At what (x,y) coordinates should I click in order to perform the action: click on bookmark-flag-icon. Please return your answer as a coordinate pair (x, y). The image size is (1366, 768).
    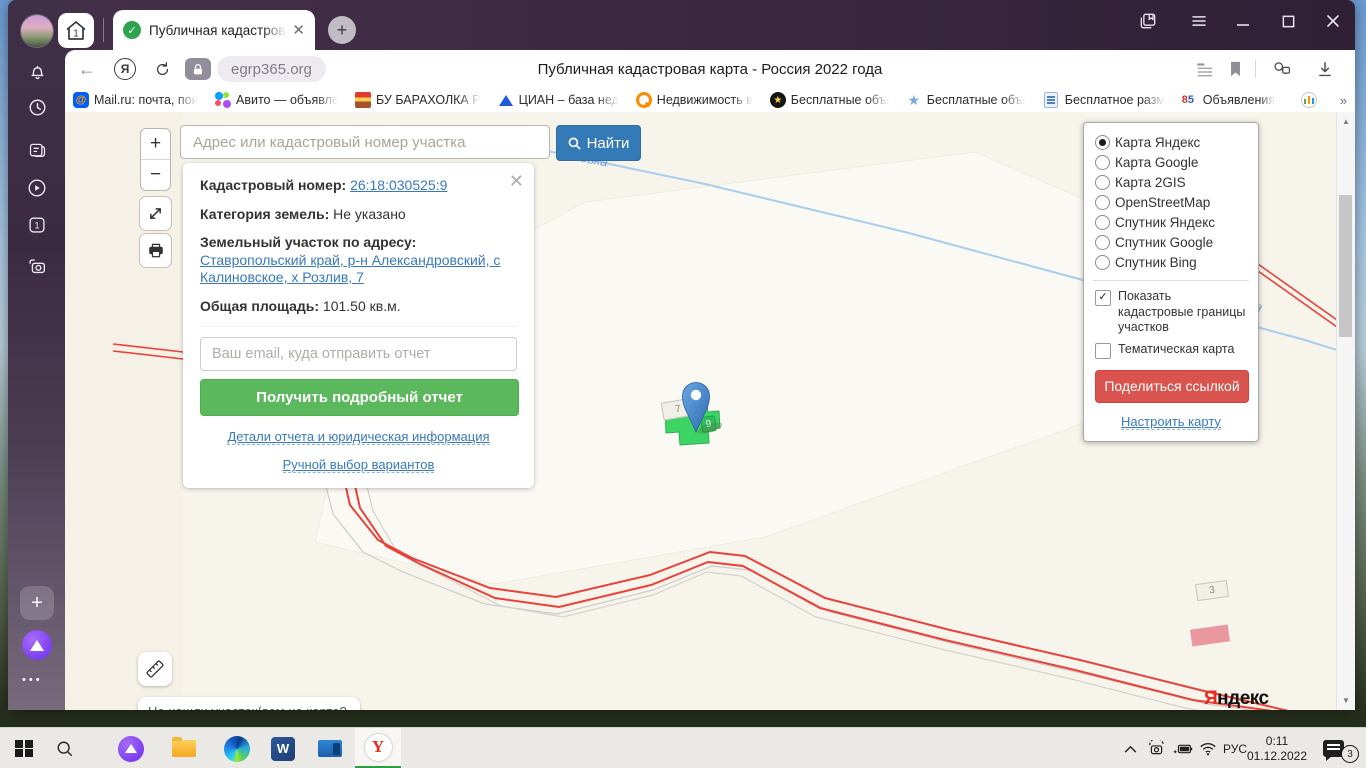
    Looking at the image, I should click on (1235, 69).